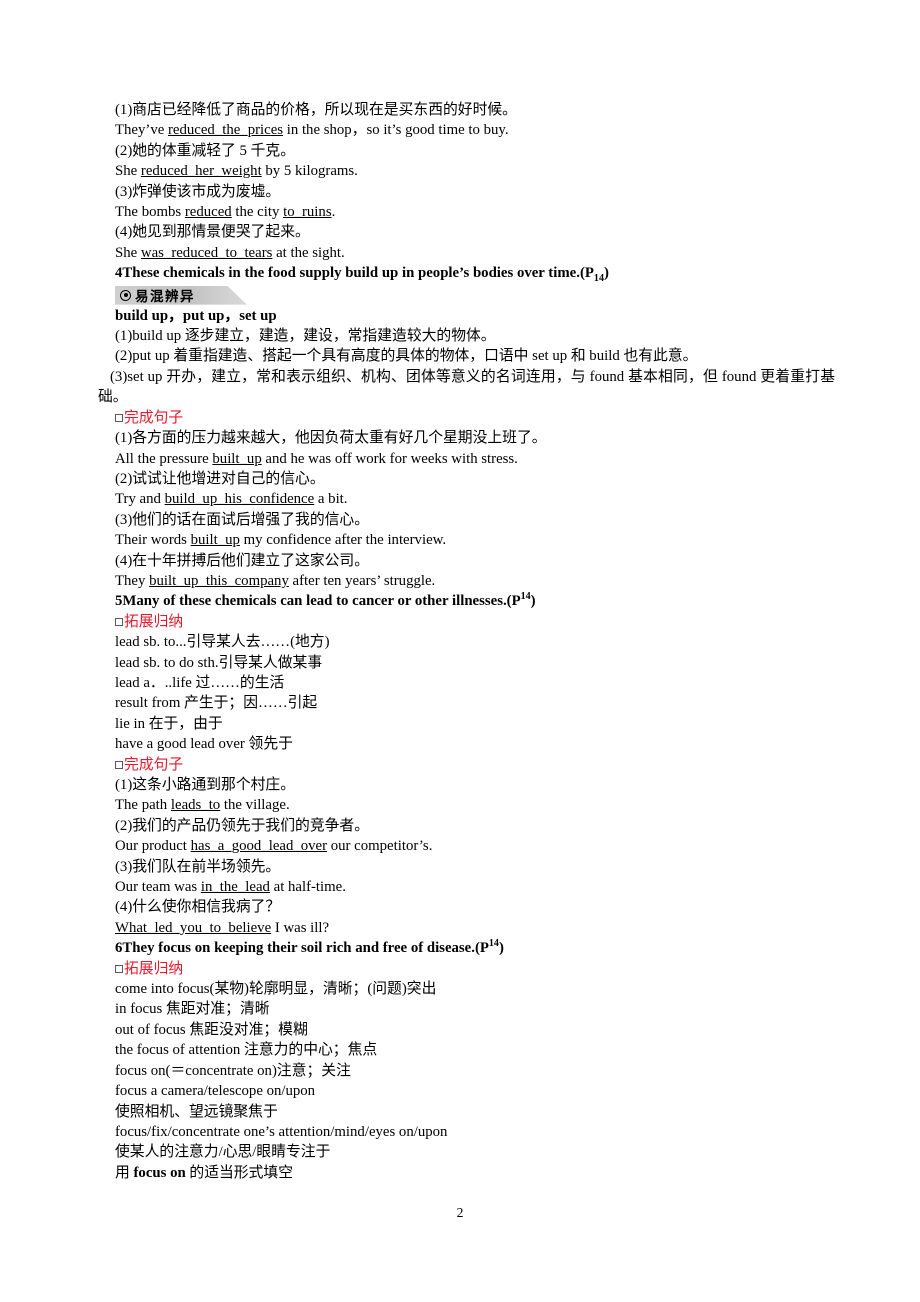 Image resolution: width=920 pixels, height=1302 pixels. I want to click on text-line: She was_reduced_to_tears at the sight., so click(230, 252).